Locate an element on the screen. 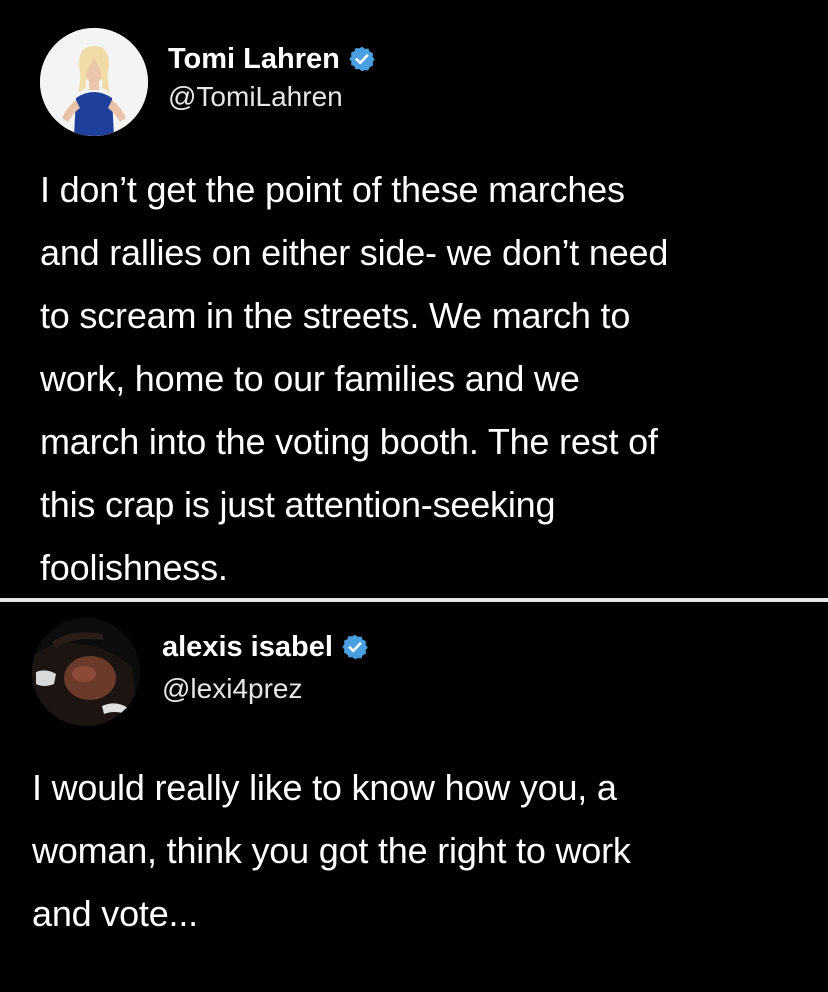 This screenshot has height=992, width=828. user-handle: @lexi4prez is located at coordinates (232, 689).